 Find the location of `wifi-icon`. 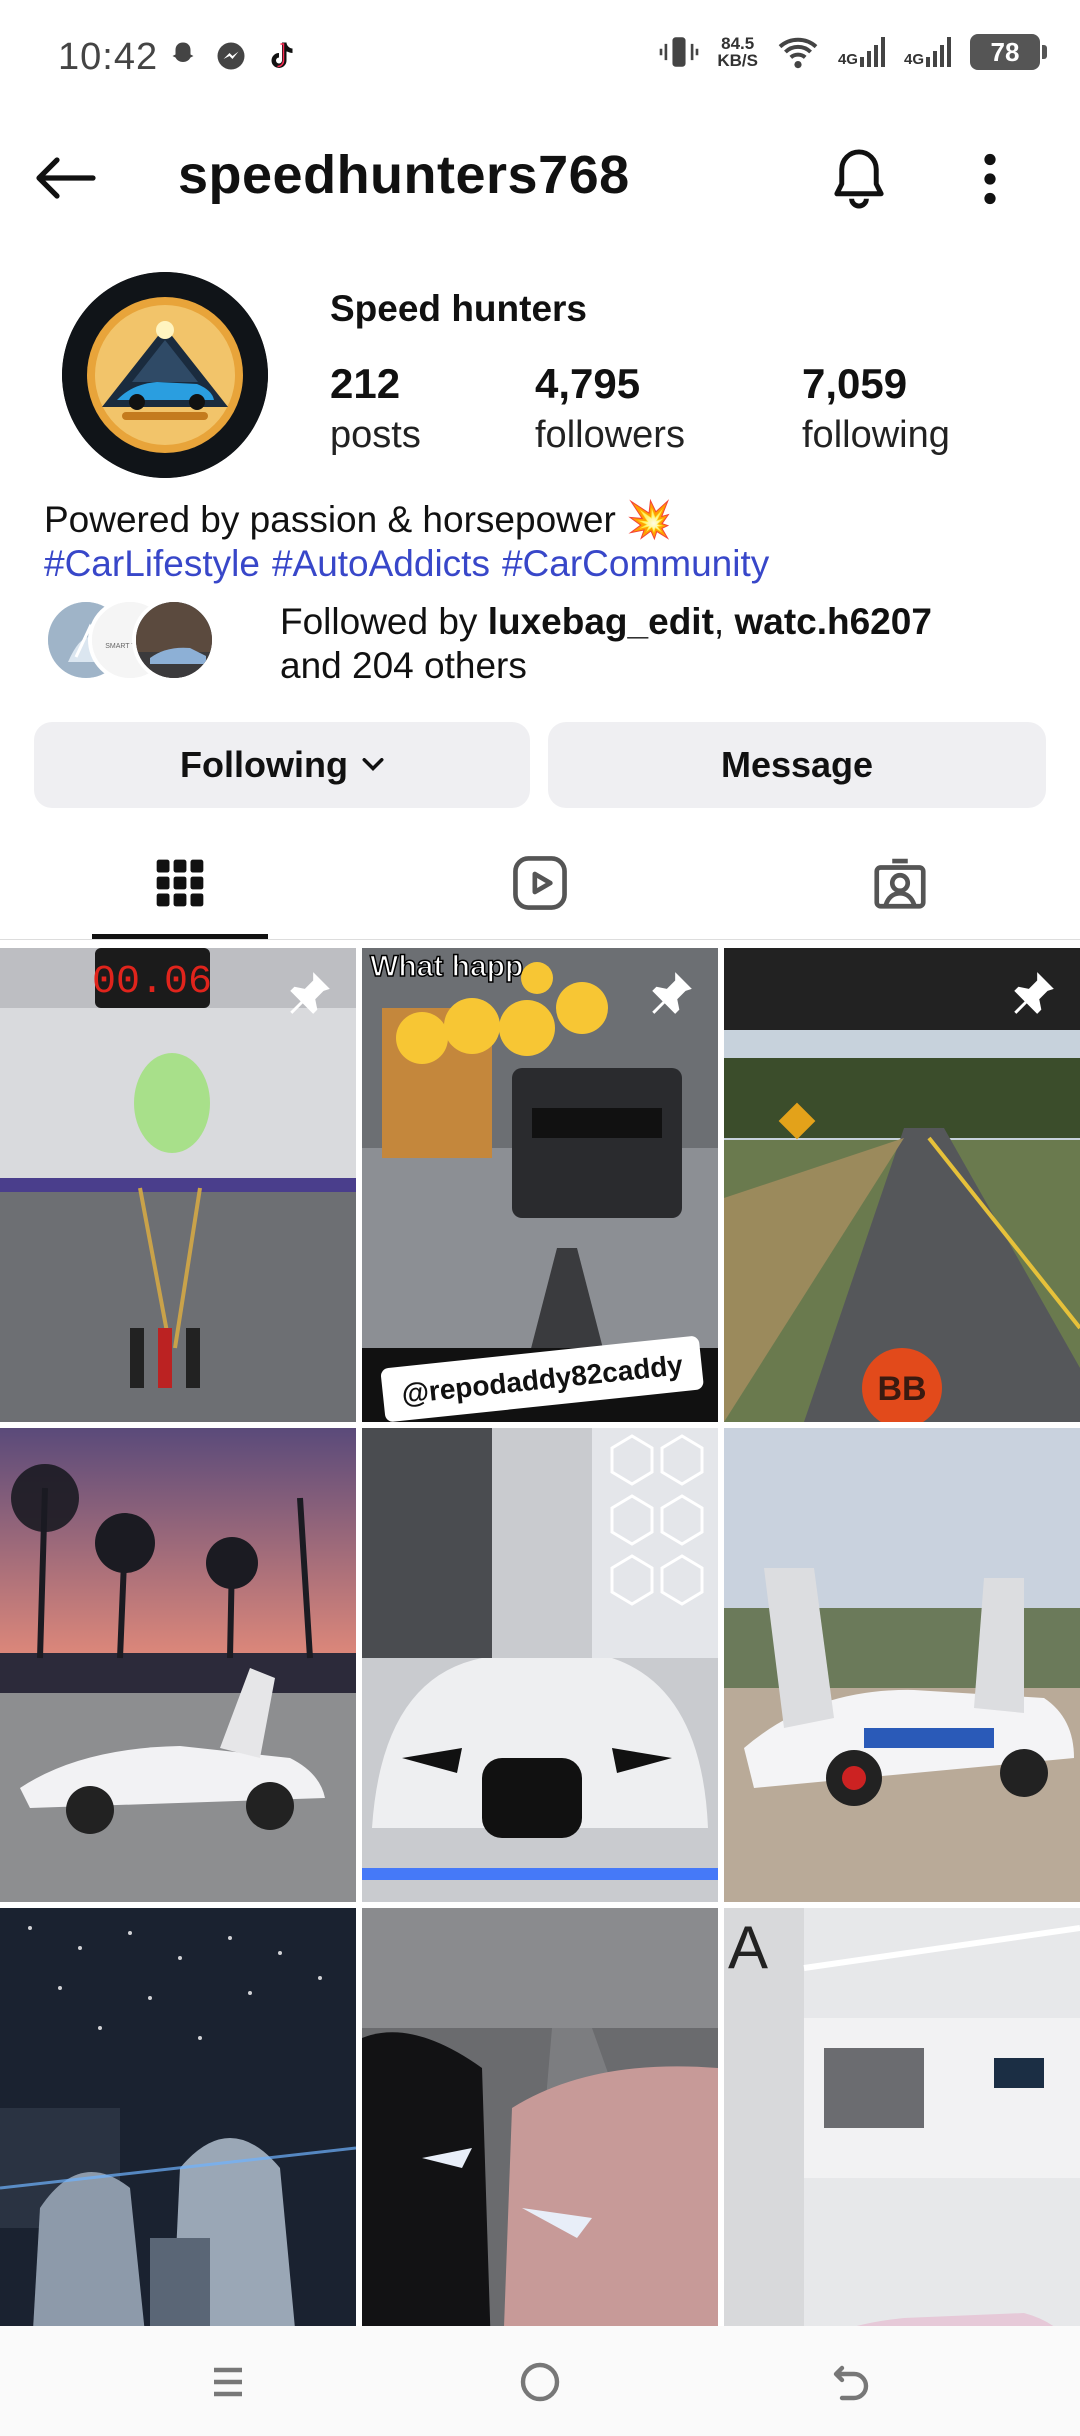

wifi-icon is located at coordinates (798, 53).